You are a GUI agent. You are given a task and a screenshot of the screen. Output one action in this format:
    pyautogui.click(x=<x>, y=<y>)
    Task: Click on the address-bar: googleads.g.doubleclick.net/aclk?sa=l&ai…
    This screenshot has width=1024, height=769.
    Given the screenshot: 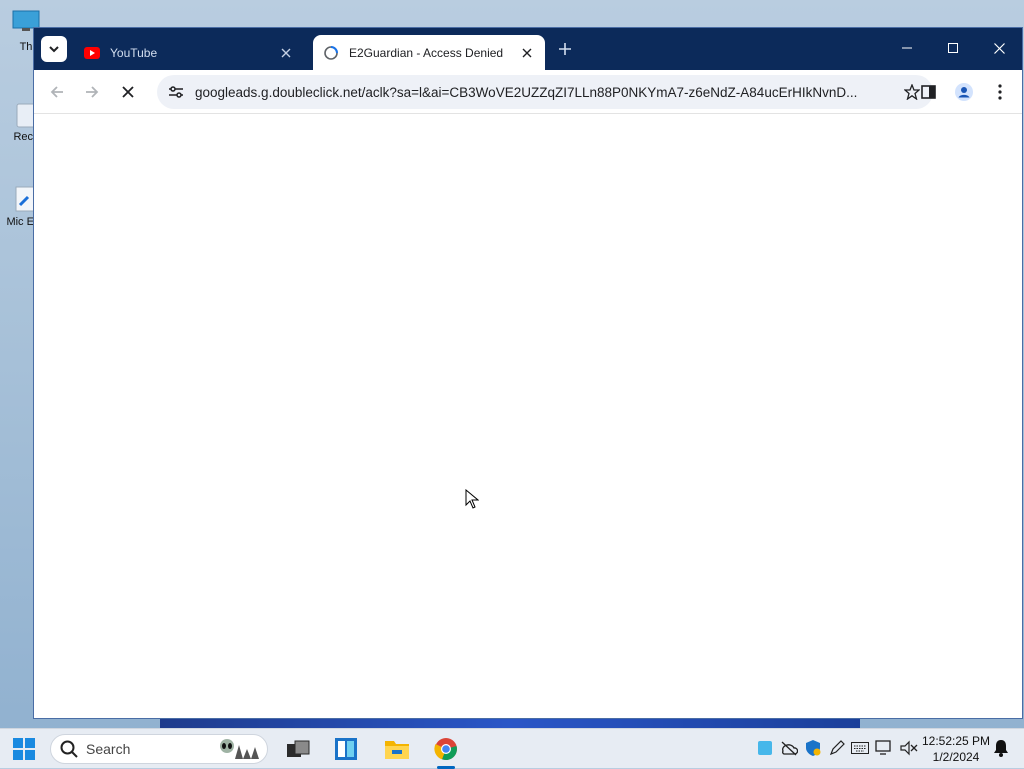 What is the action you would take?
    pyautogui.click(x=545, y=92)
    